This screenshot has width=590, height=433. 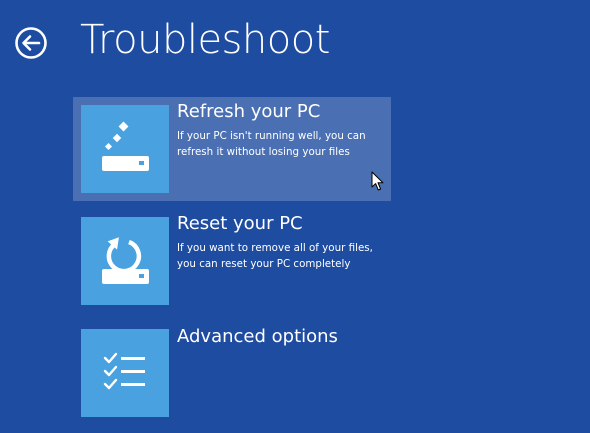 I want to click on option-description-line: If your PC isn't running well, you can, so click(x=271, y=136).